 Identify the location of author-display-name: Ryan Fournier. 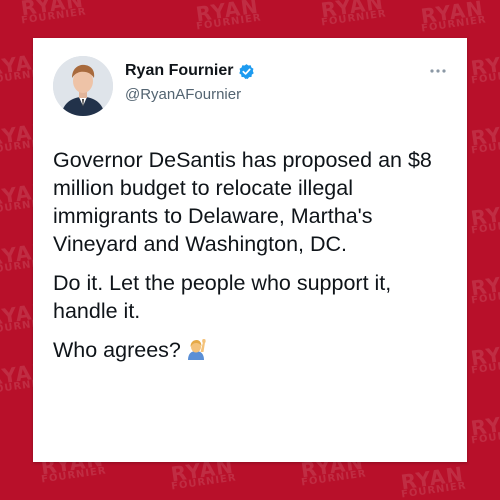
(179, 71).